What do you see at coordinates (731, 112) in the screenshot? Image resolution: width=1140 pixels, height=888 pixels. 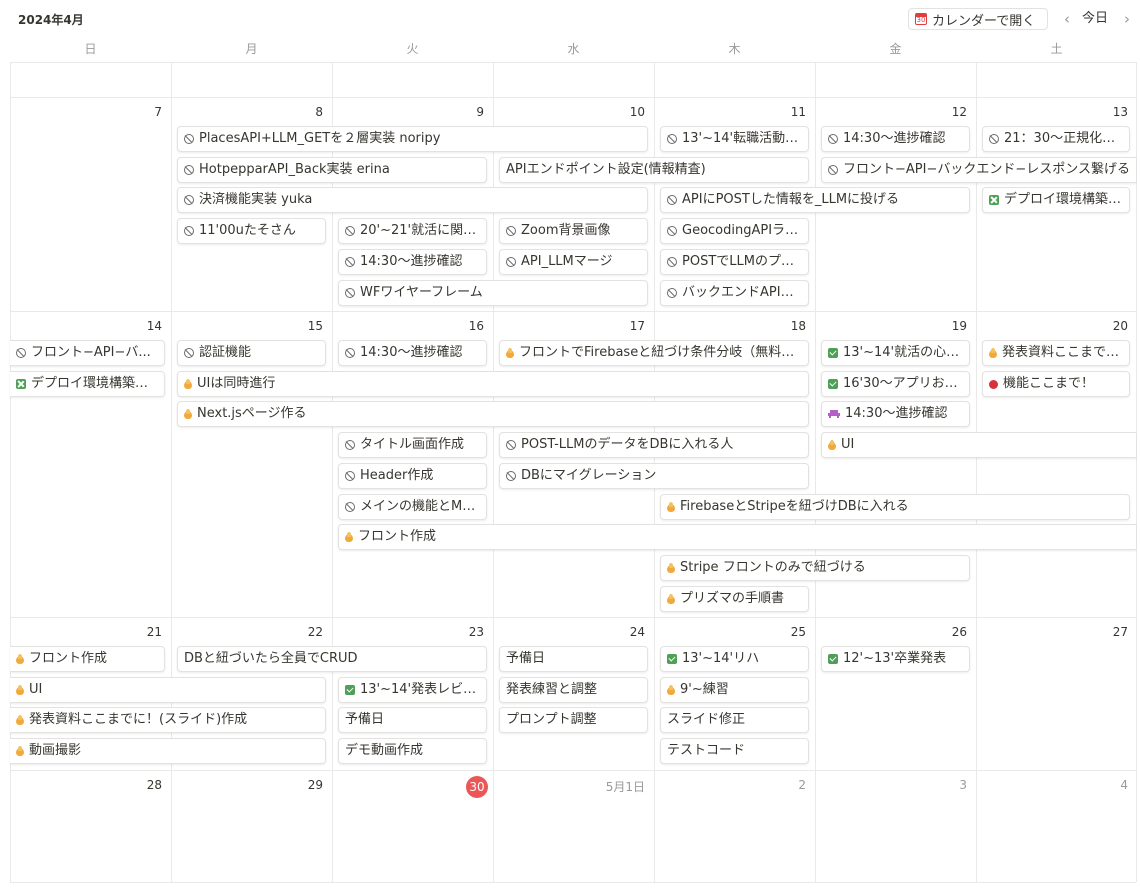 I see `day-number: 11` at bounding box center [731, 112].